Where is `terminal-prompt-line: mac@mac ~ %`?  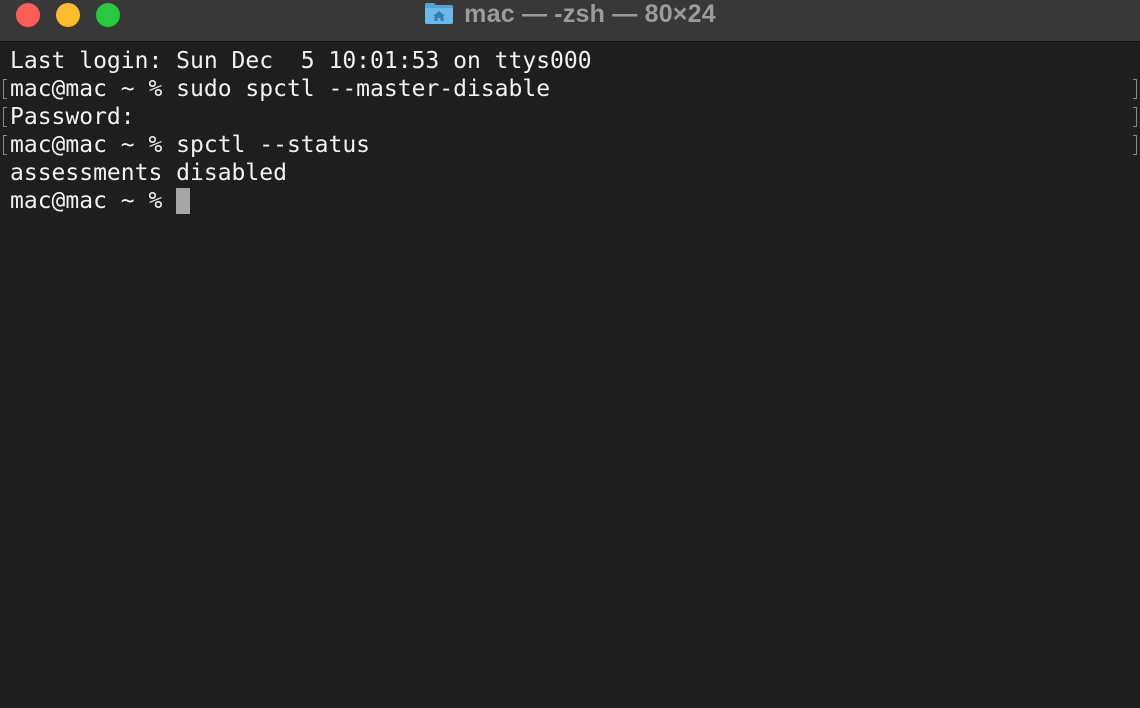
terminal-prompt-line: mac@mac ~ % is located at coordinates (100, 201).